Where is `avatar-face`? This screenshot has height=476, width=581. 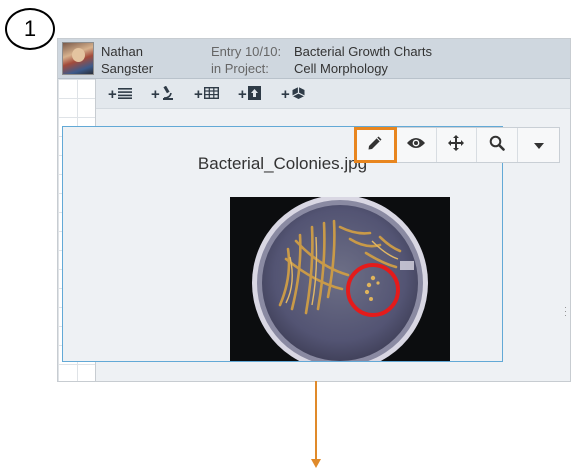 avatar-face is located at coordinates (78, 55).